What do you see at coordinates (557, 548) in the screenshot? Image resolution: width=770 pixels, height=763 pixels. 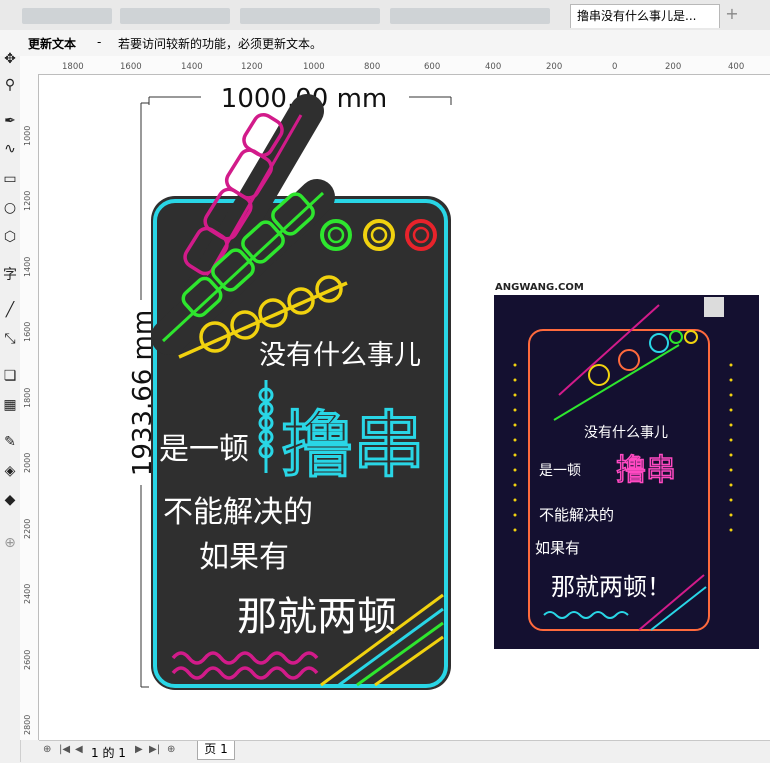 I see `reference-line-4: 如果有` at bounding box center [557, 548].